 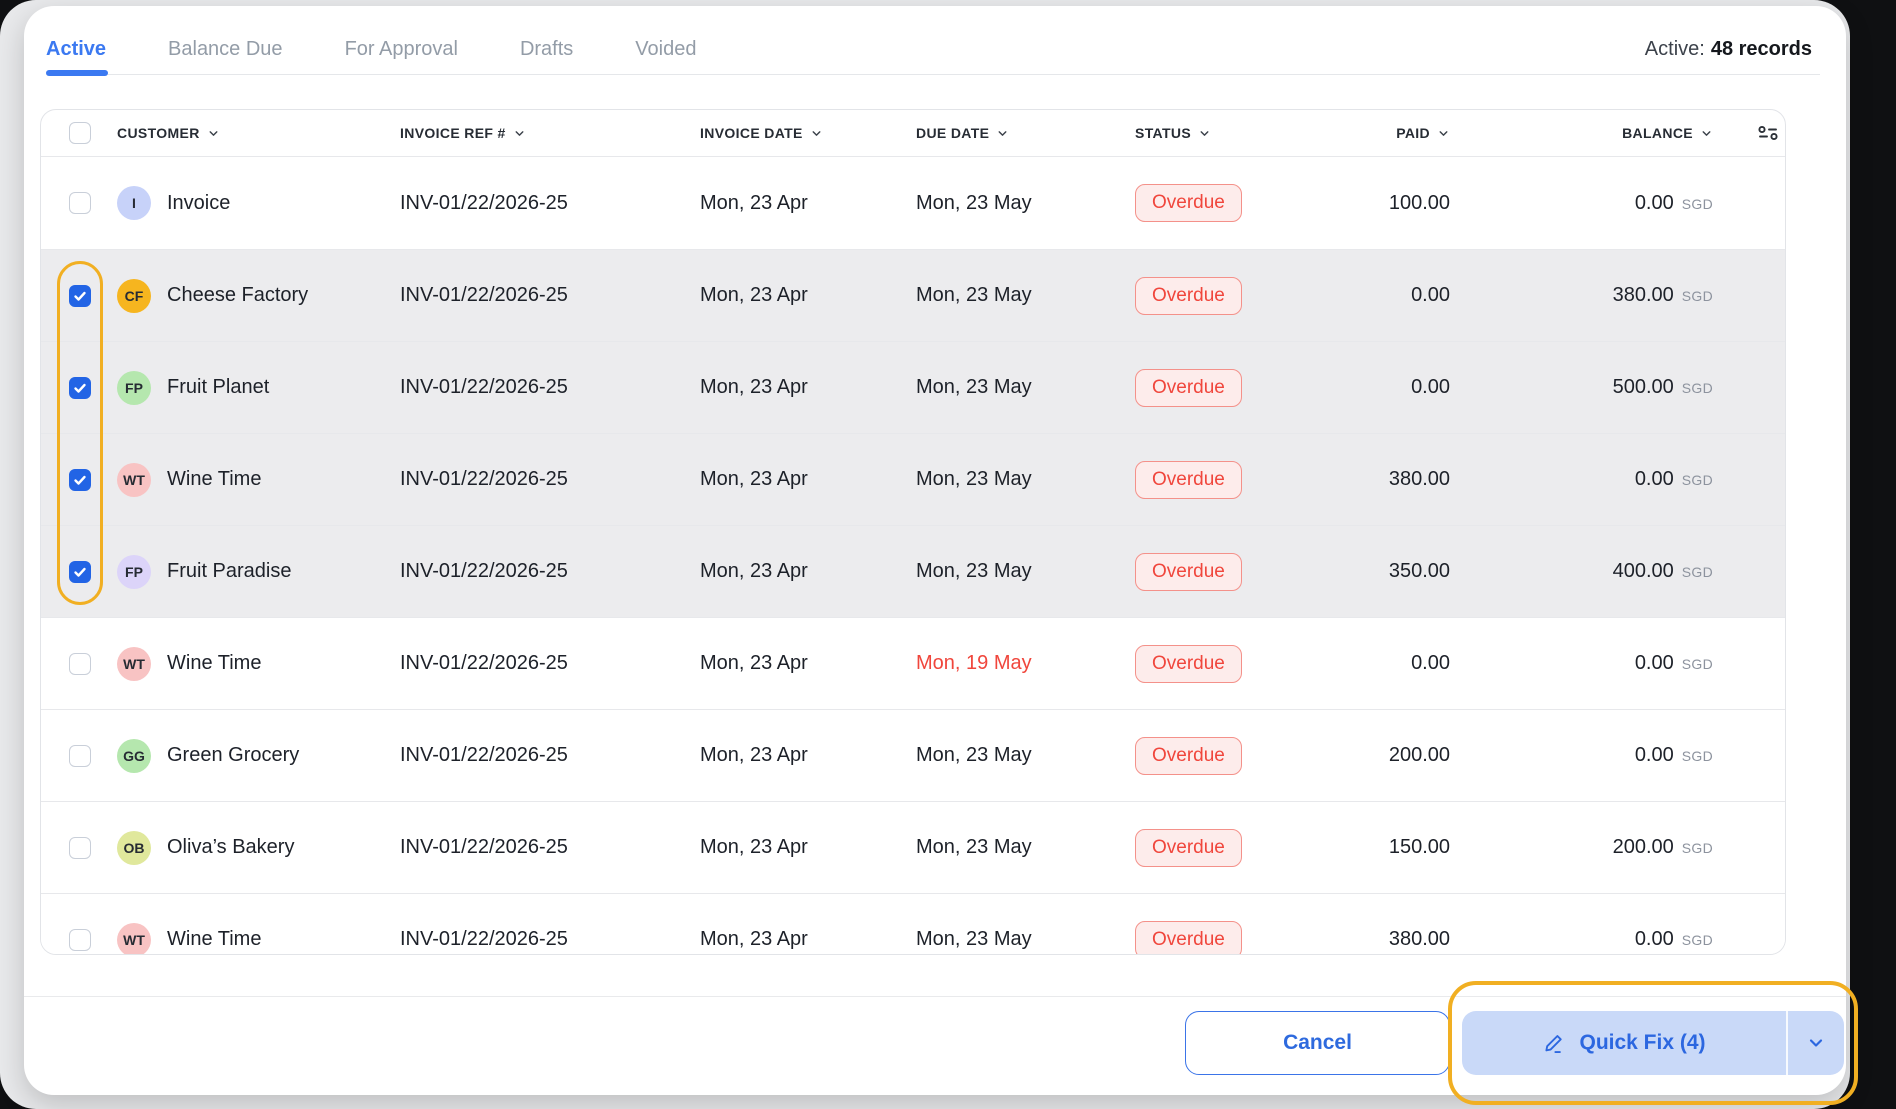 I want to click on customer-avatar: GG, so click(x=134, y=755).